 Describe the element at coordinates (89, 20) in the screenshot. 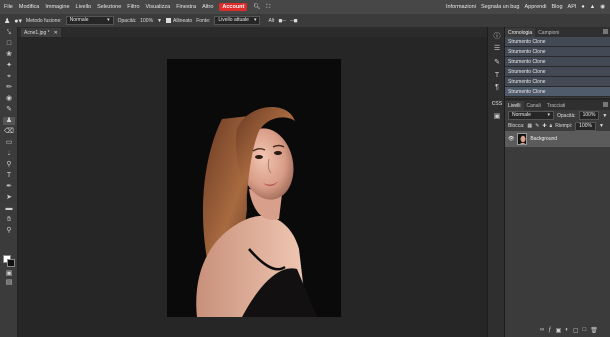

I see `blend-mode-select: Normale ▾` at that location.